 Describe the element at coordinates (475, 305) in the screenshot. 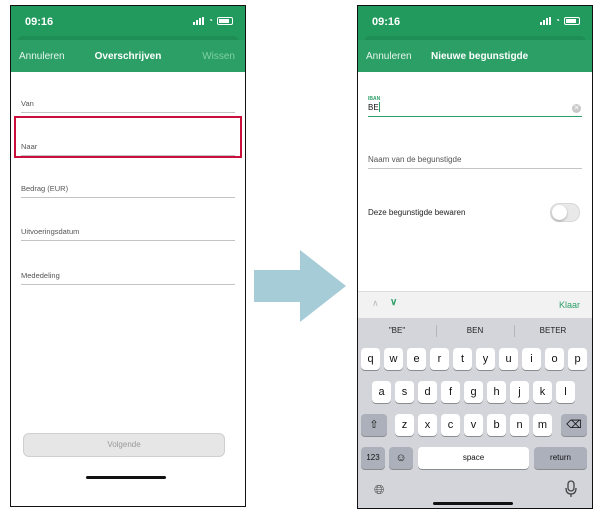

I see `keyboard-accessory-bar: ∧ ∨ Klaar` at that location.